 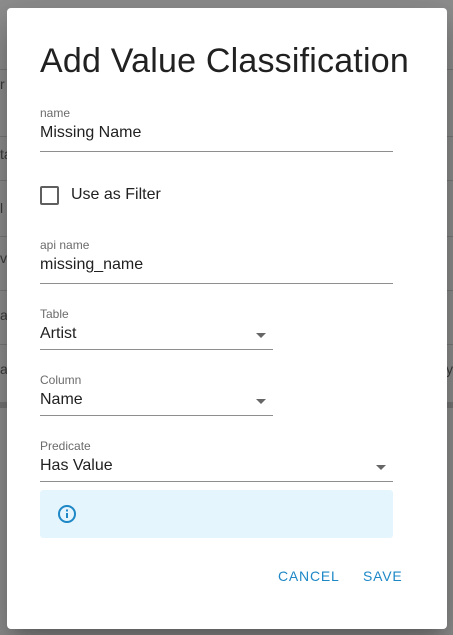 I want to click on table-select: Table Artist, so click(x=156, y=329).